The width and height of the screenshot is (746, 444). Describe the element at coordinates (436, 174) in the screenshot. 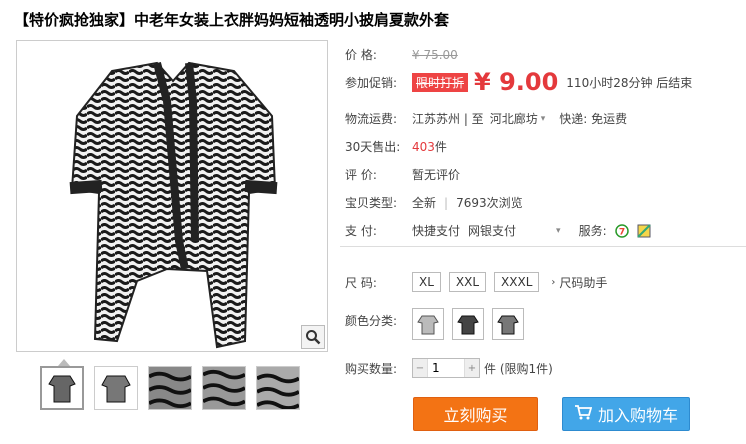

I see `rating-value: 暂无评价` at that location.